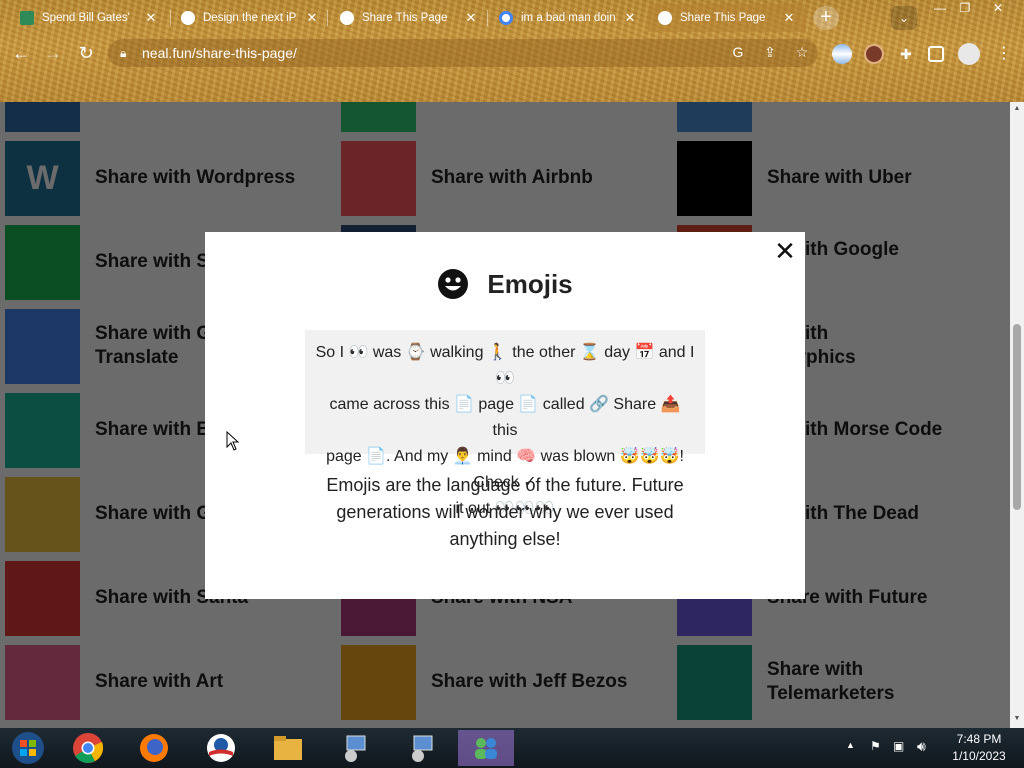  I want to click on tab-title: im a bad man doing, so click(568, 18).